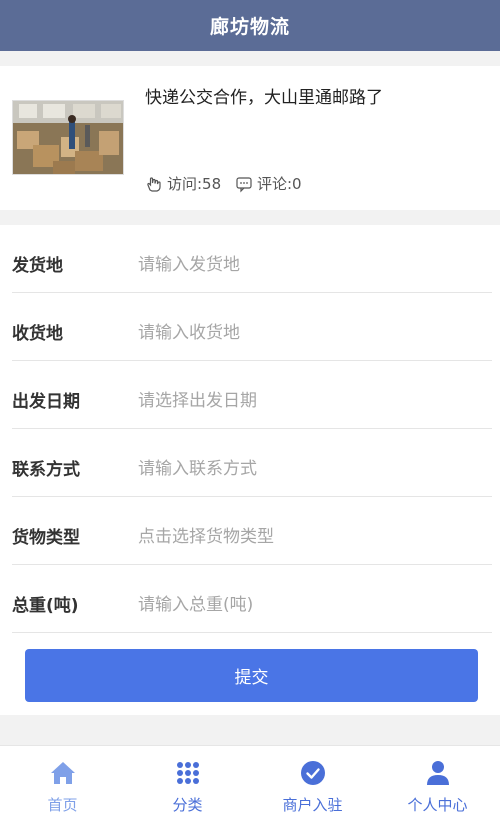  I want to click on check-circle-icon, so click(313, 773).